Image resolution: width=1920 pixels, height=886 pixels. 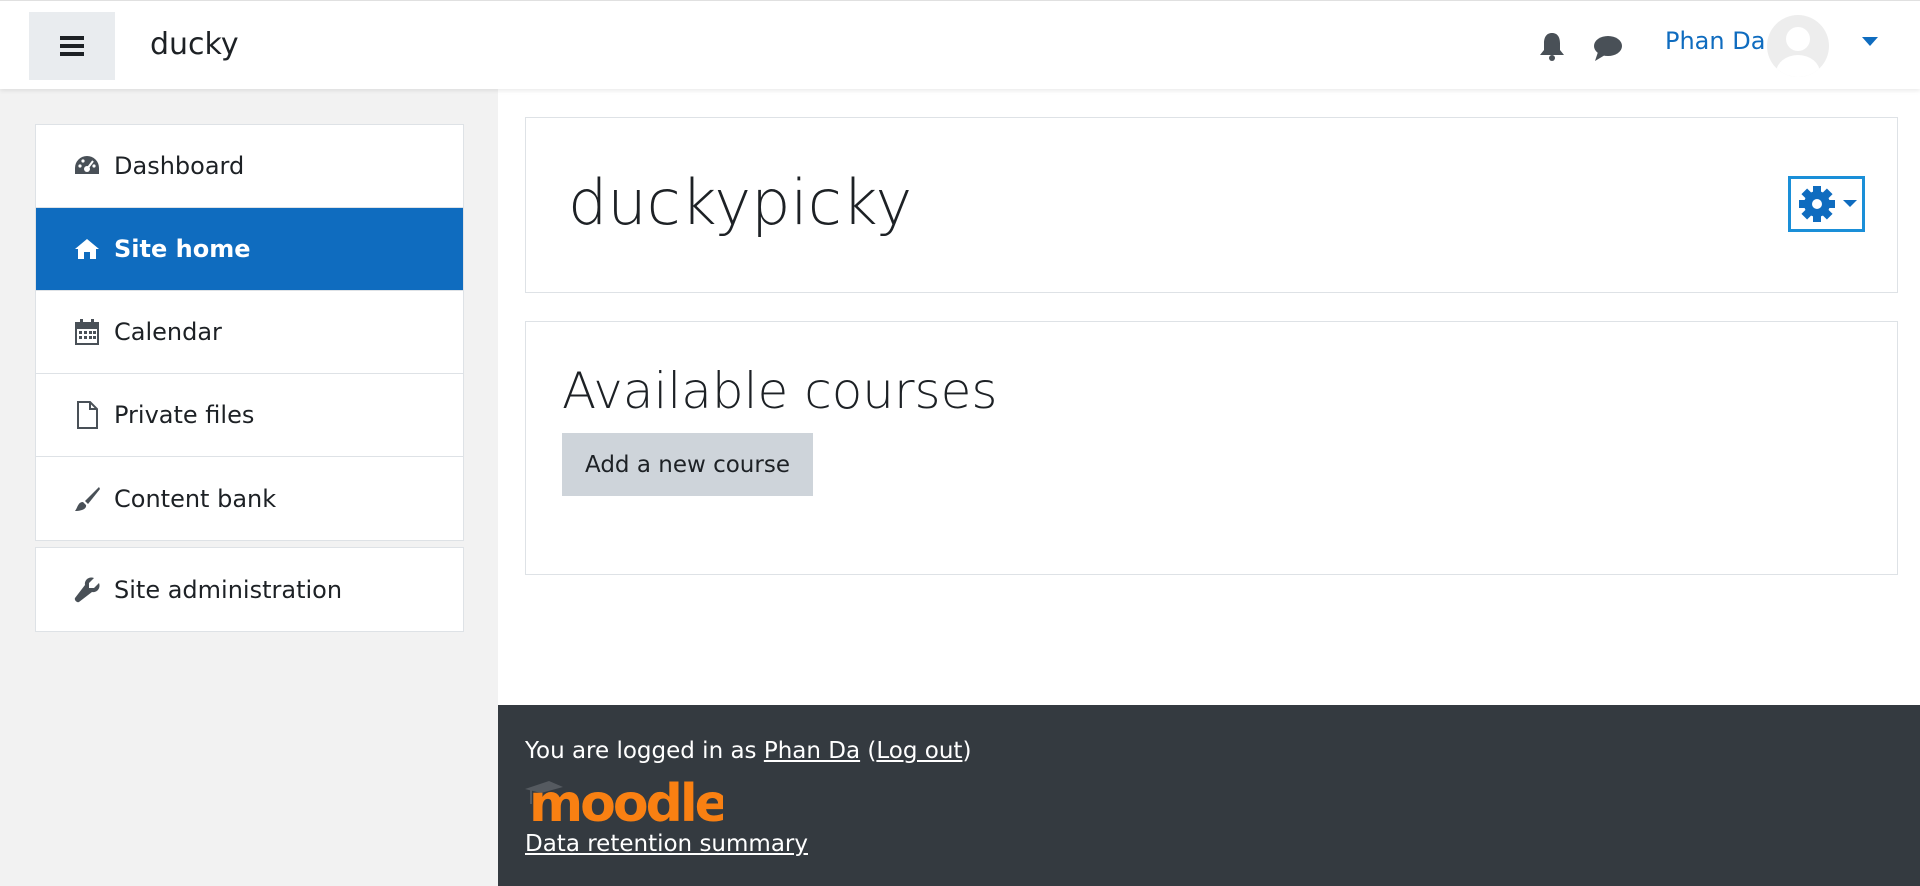 What do you see at coordinates (967, 751) in the screenshot?
I see `paren-close: )` at bounding box center [967, 751].